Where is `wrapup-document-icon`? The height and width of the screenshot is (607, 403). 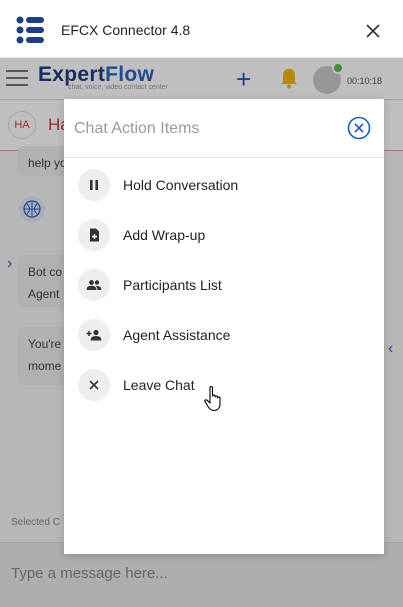 wrapup-document-icon is located at coordinates (94, 235).